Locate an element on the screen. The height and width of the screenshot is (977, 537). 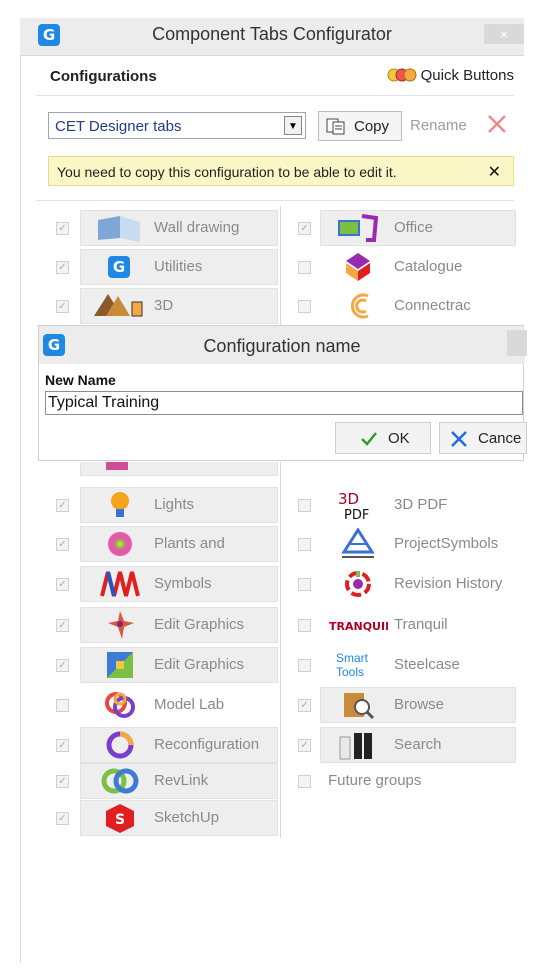
tab-item-future-groups: Future groups is located at coordinates (407, 781).